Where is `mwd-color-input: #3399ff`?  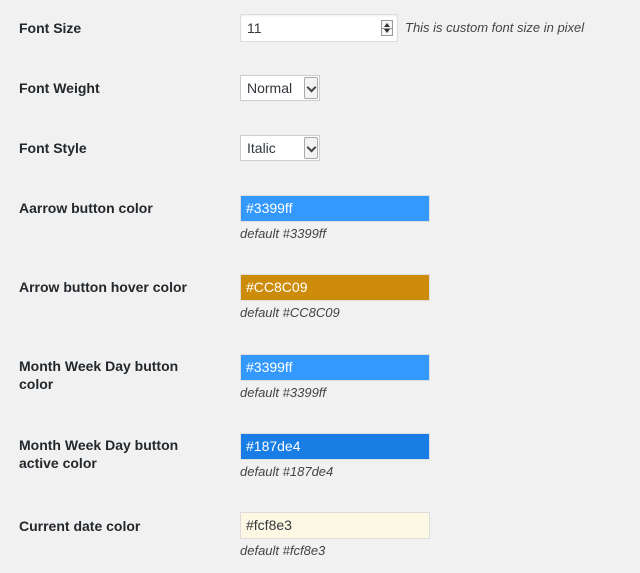 mwd-color-input: #3399ff is located at coordinates (335, 367).